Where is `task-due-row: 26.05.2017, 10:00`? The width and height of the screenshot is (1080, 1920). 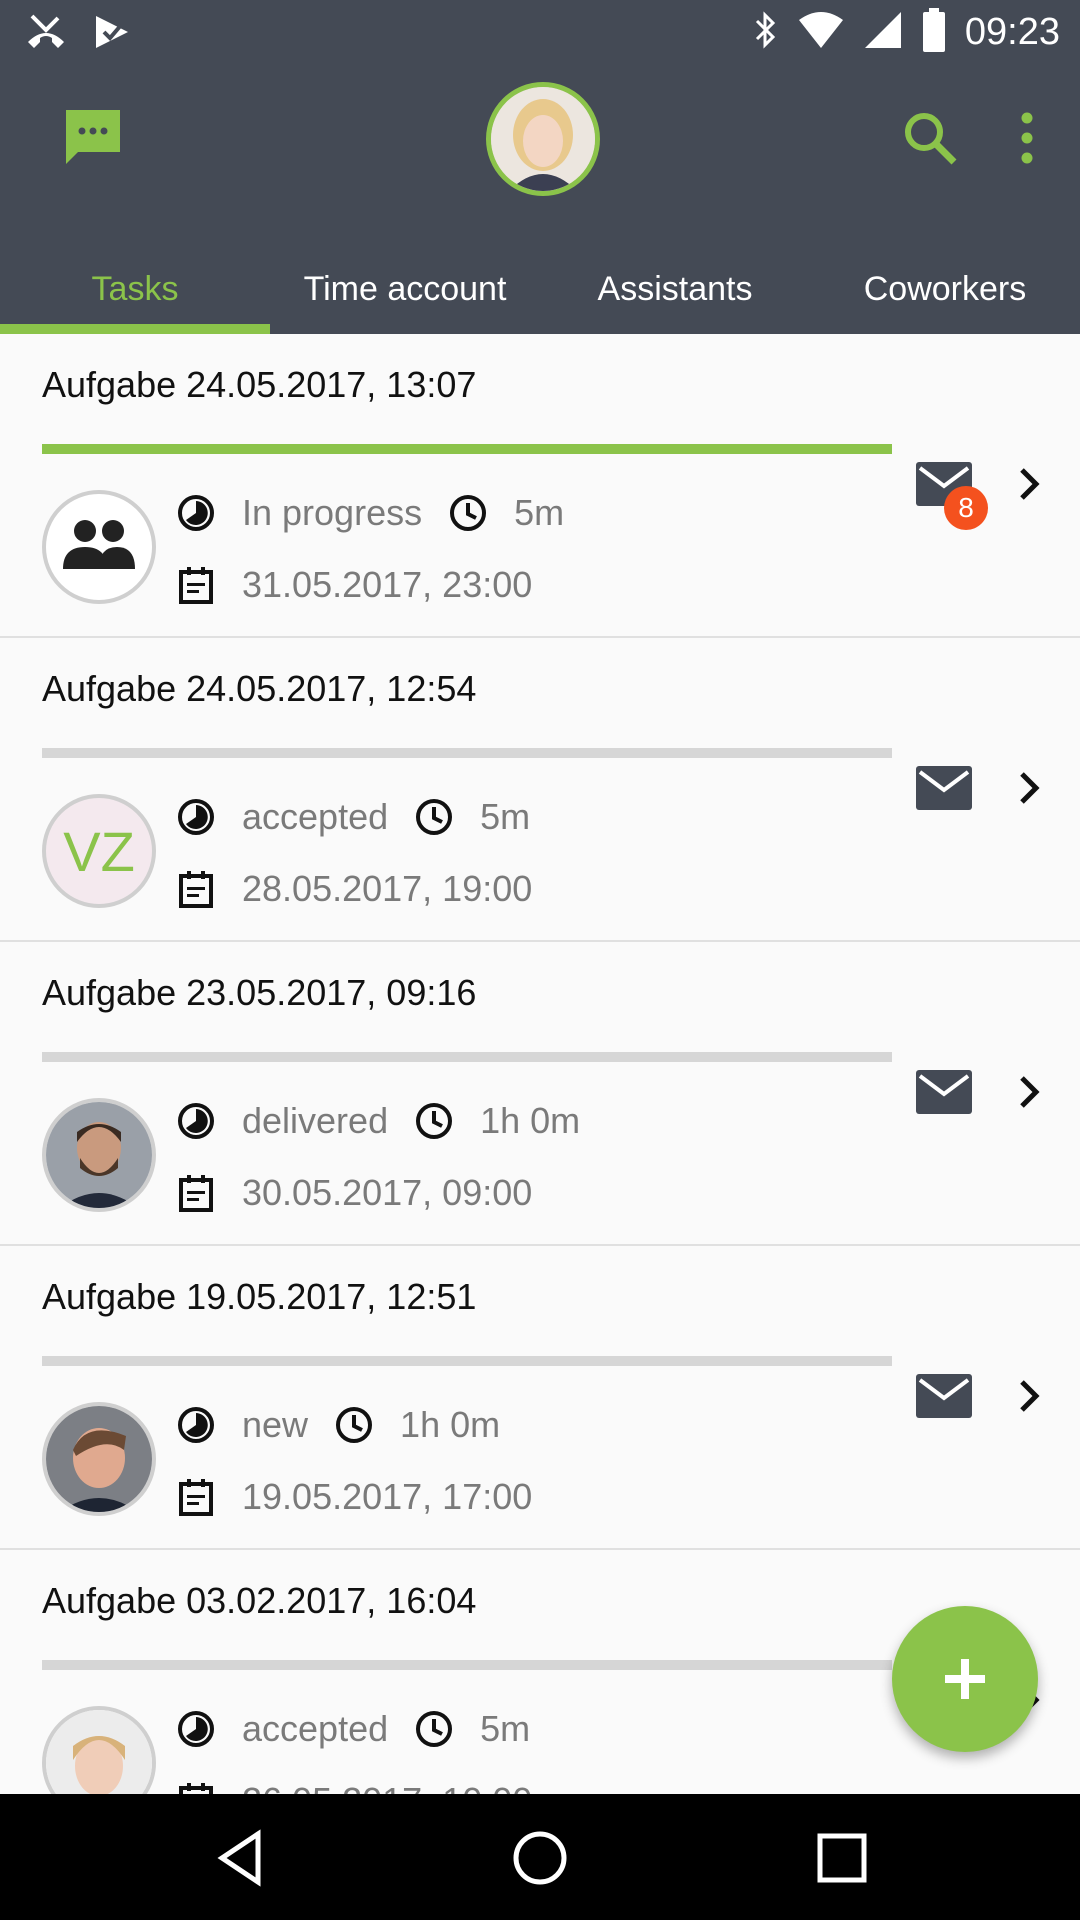
task-due-row: 26.05.2017, 10:00 is located at coordinates (354, 1787).